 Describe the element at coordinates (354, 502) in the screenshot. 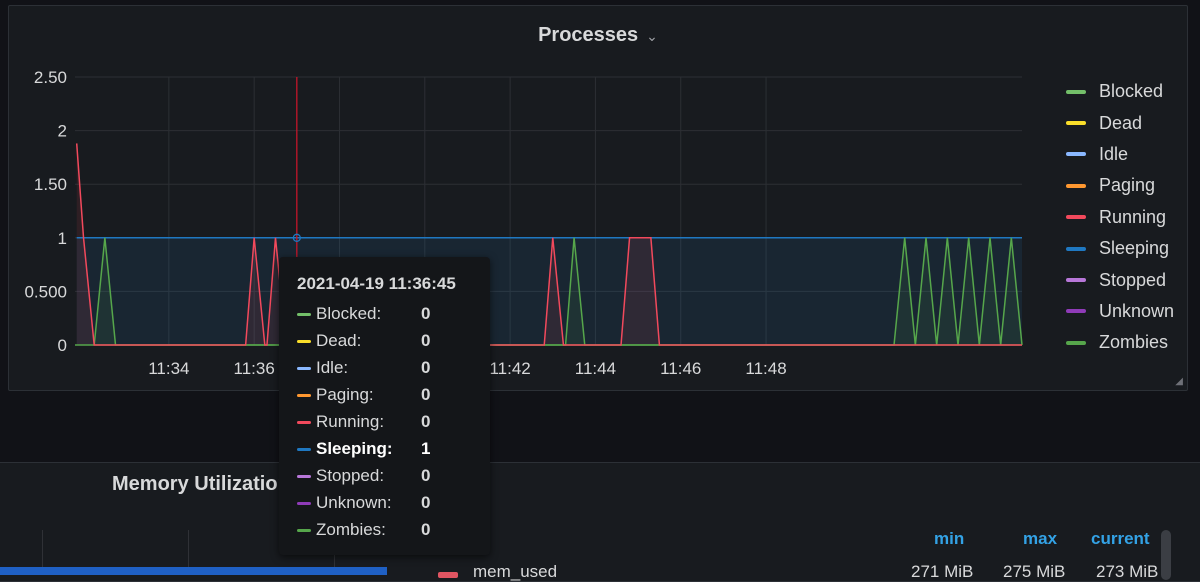

I see `tooltip-series-name: Unknown:` at that location.